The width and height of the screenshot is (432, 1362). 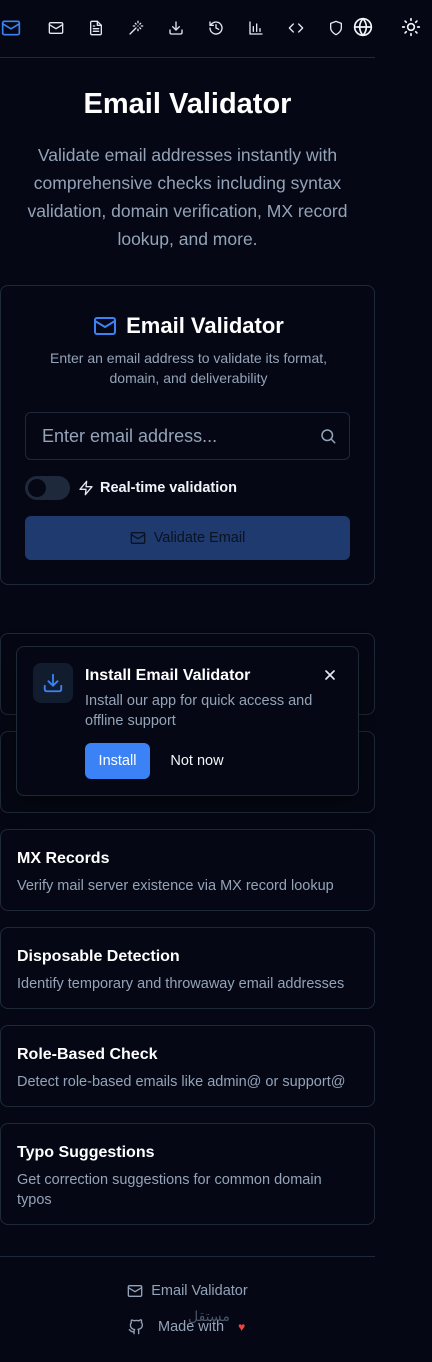 I want to click on install-popup-title: Install Email Validator, so click(x=168, y=675).